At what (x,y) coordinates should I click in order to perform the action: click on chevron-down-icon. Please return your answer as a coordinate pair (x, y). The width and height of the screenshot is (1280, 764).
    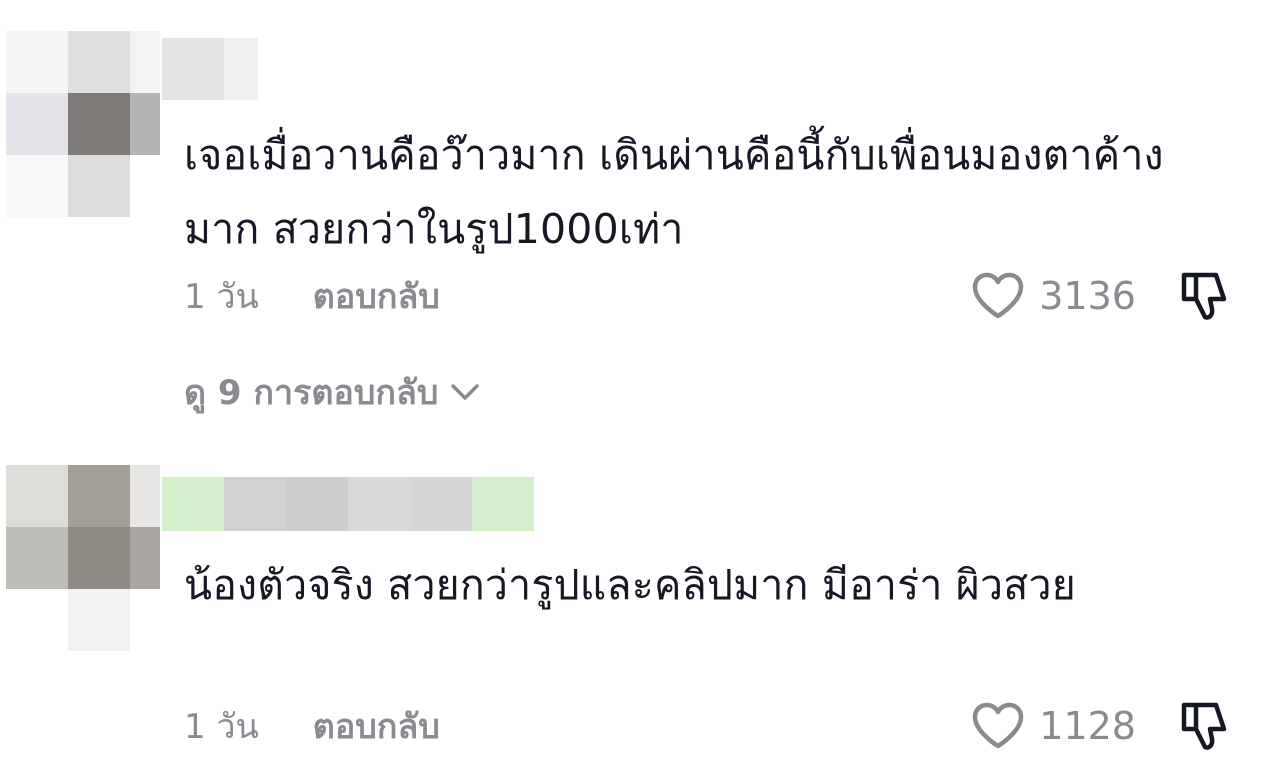
    Looking at the image, I should click on (465, 392).